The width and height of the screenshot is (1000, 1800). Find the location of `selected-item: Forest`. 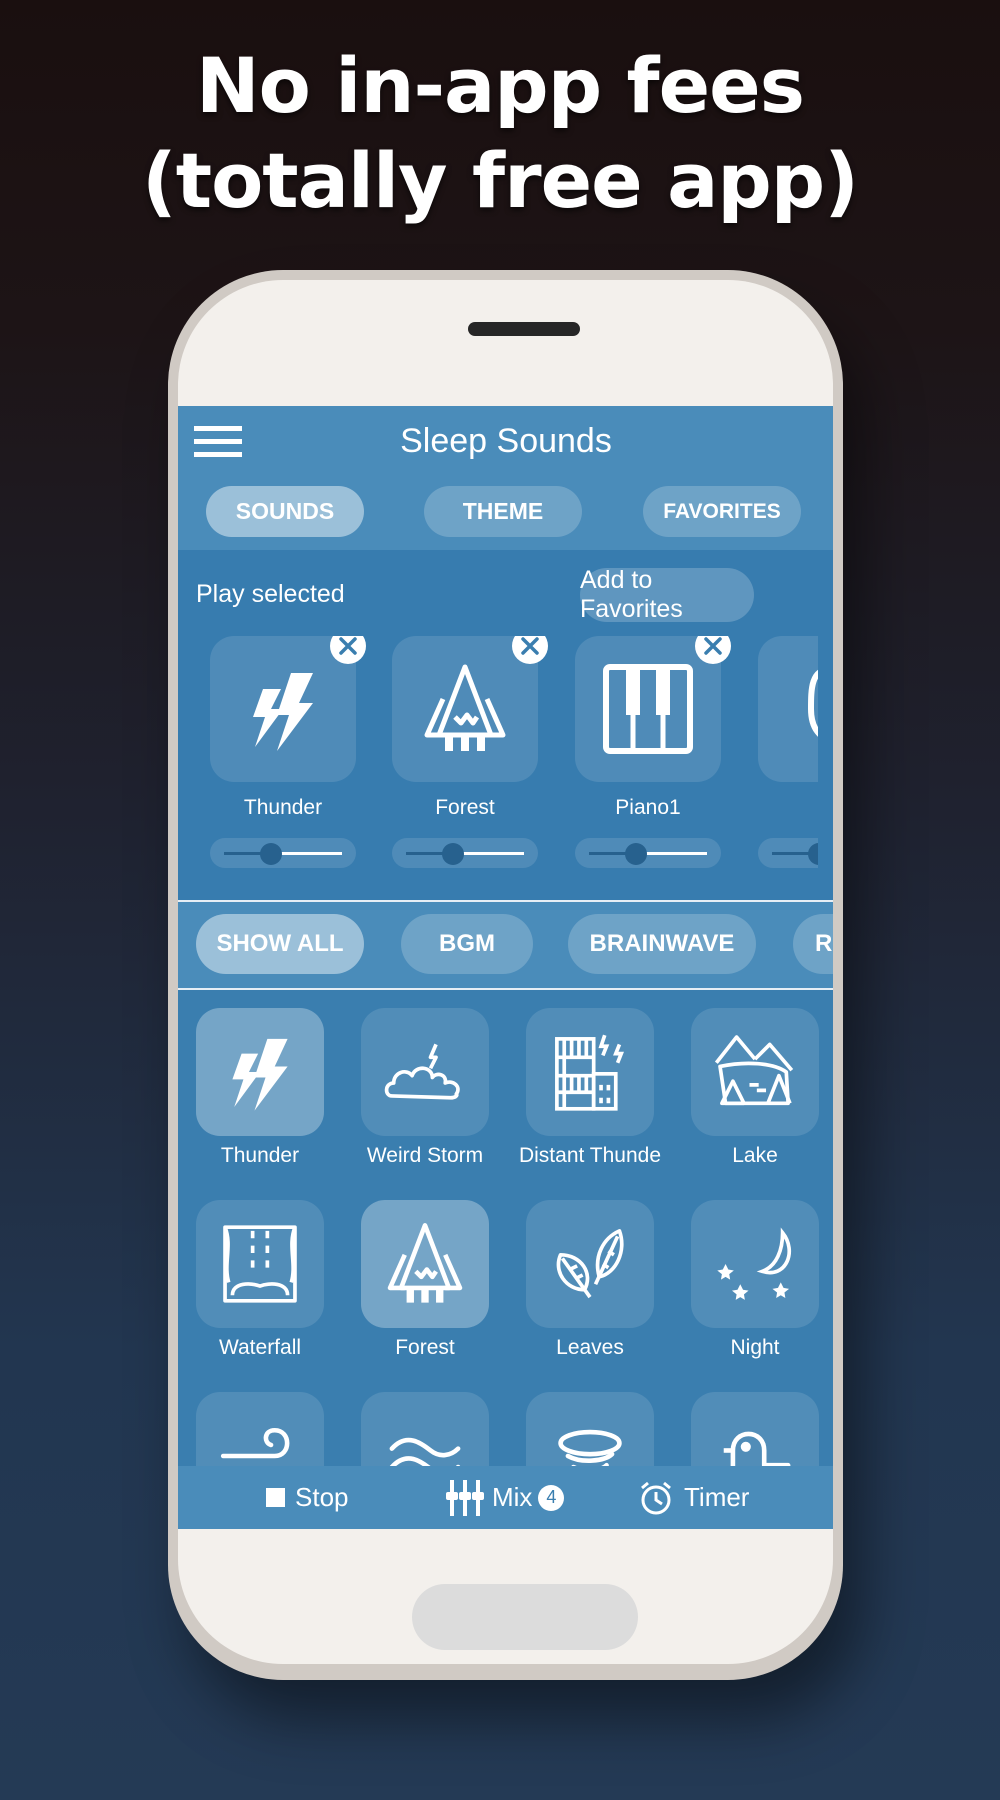

selected-item: Forest is located at coordinates (470, 756).